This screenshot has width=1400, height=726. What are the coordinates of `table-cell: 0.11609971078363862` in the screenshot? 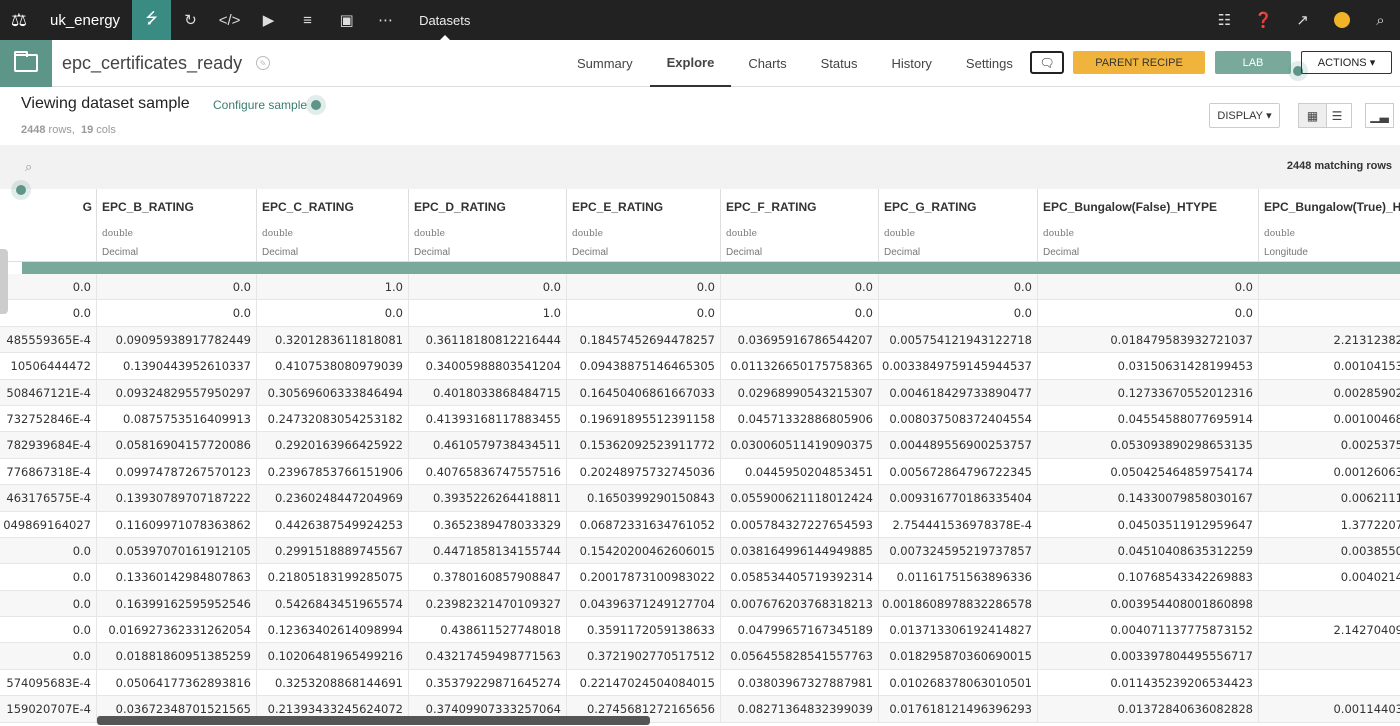 It's located at (177, 524).